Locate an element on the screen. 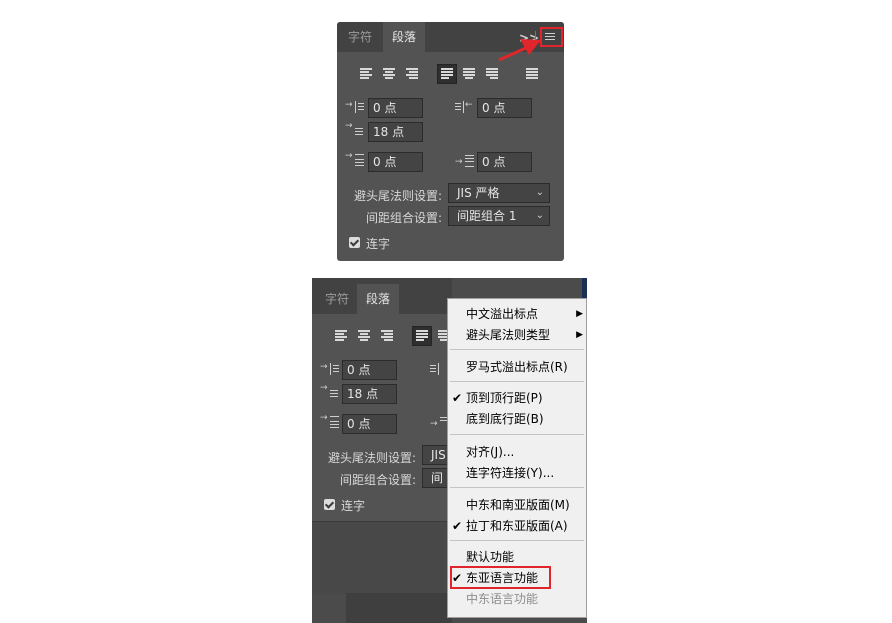 The width and height of the screenshot is (892, 623). menu-item-label: 顶到顶行距(P) is located at coordinates (504, 398).